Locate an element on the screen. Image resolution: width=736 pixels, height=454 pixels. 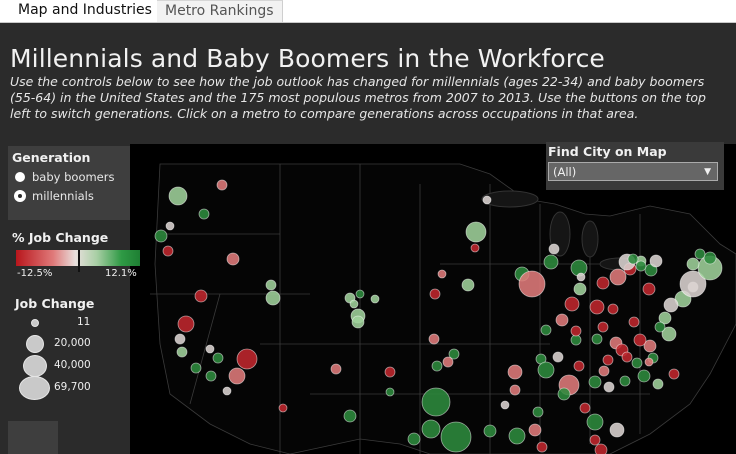
radio-millennials: millennials is located at coordinates (69, 195).